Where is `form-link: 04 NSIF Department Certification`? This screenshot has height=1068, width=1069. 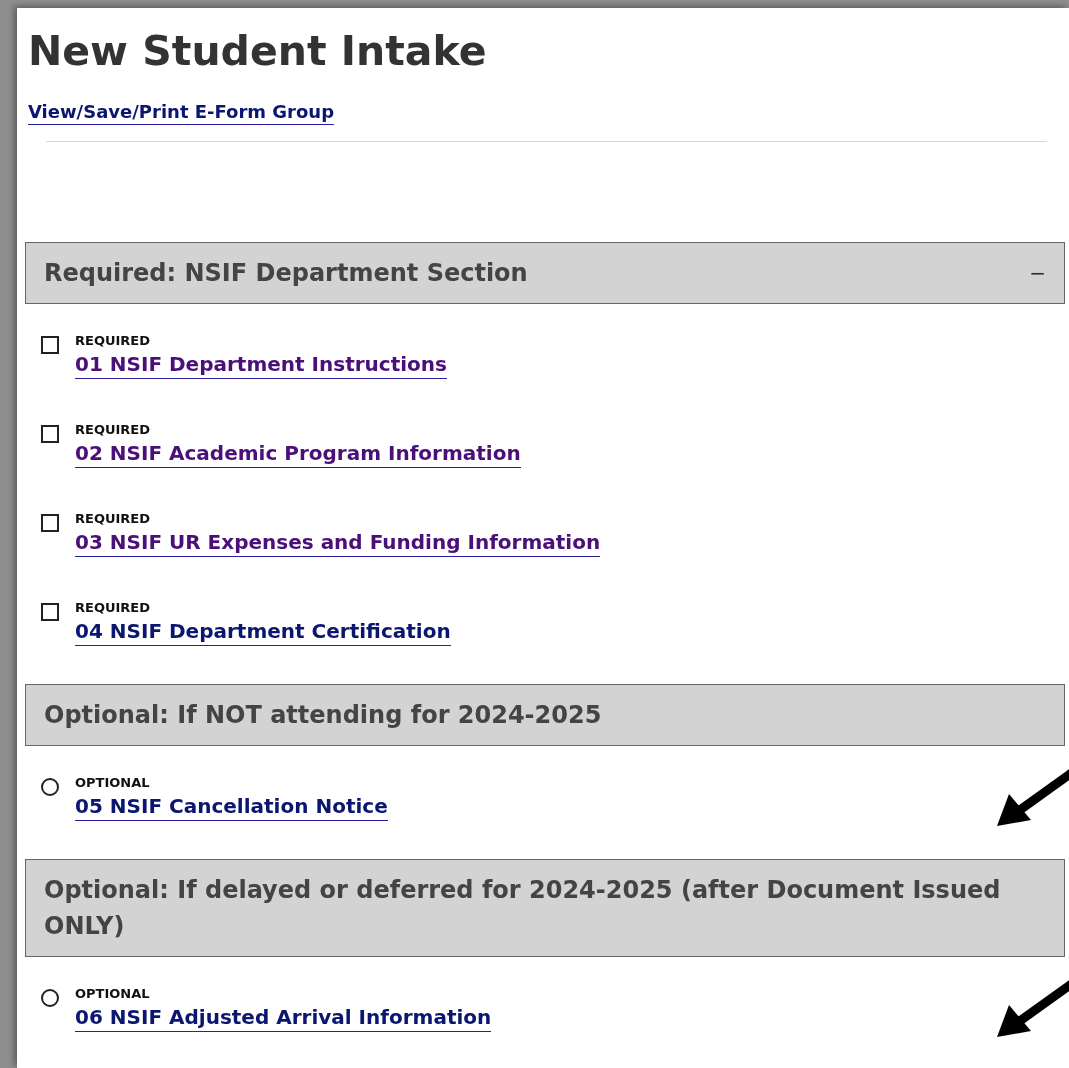 form-link: 04 NSIF Department Certification is located at coordinates (263, 631).